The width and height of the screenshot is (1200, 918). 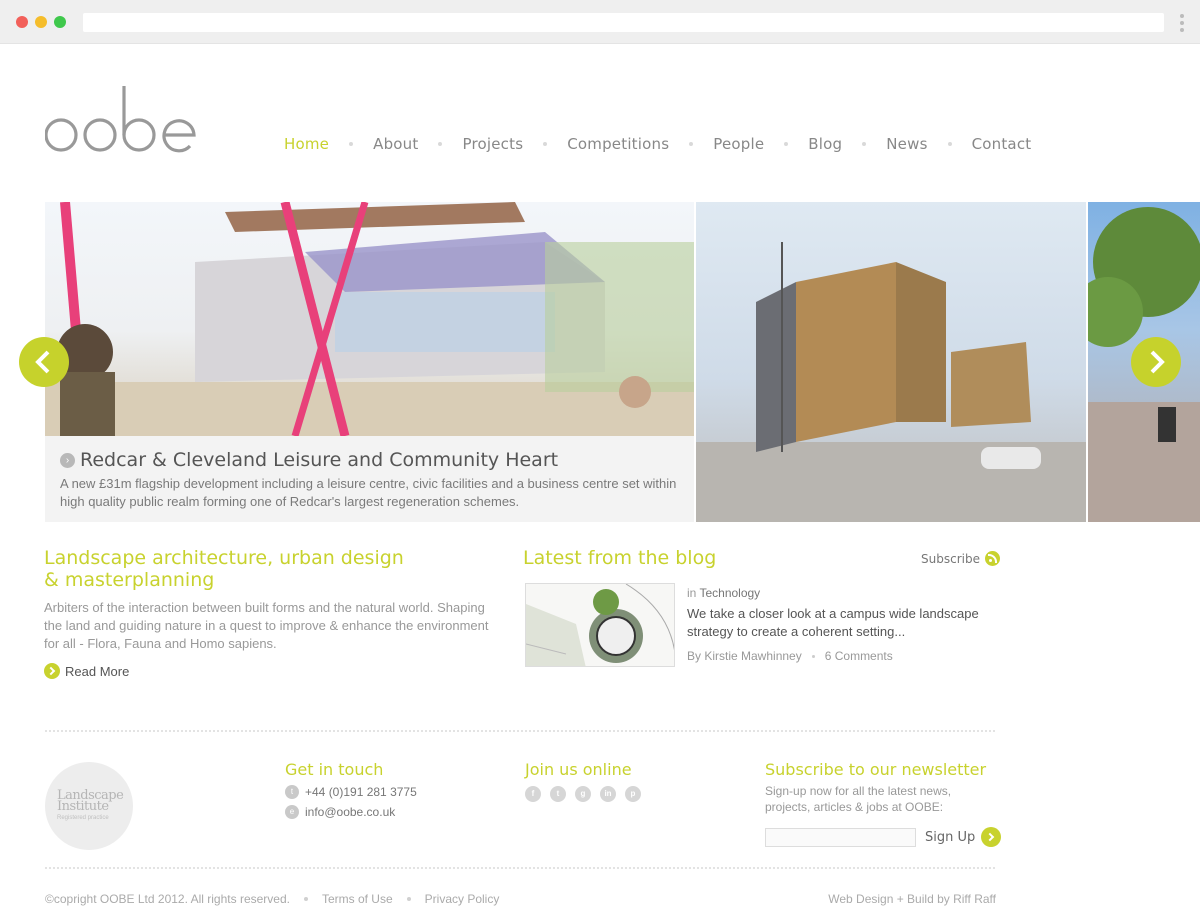 I want to click on subscribe-link: Subscribe, so click(x=960, y=558).